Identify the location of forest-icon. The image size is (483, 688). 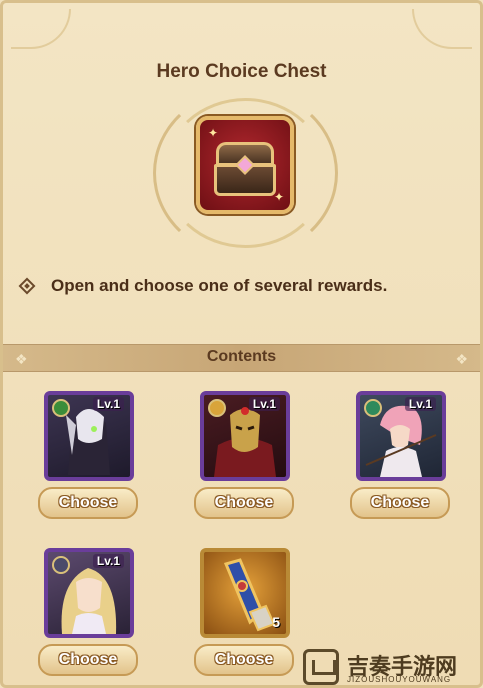
(61, 408).